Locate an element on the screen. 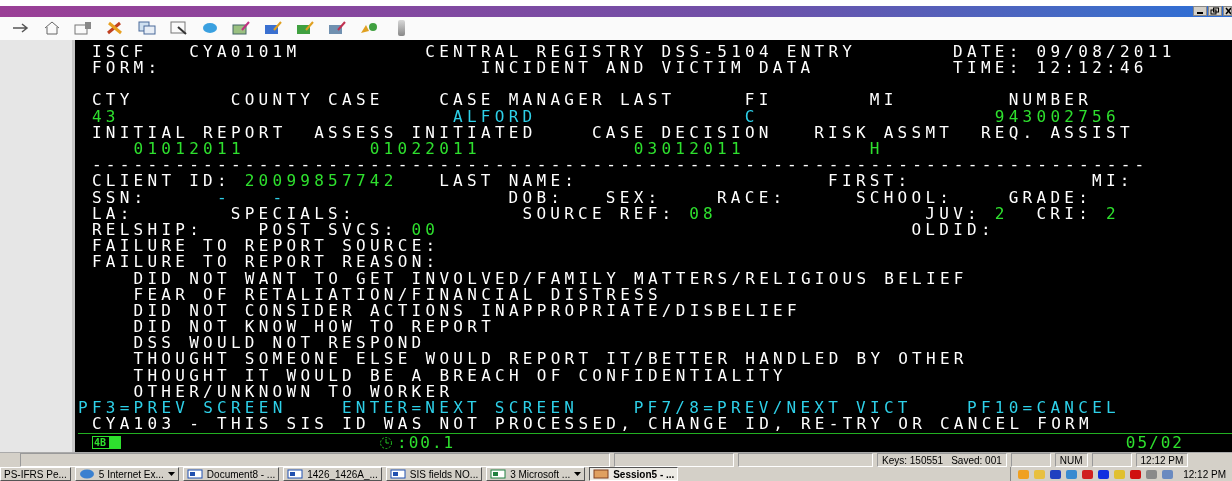 This screenshot has width=1232, height=481. field-label: SEX: is located at coordinates (633, 197).